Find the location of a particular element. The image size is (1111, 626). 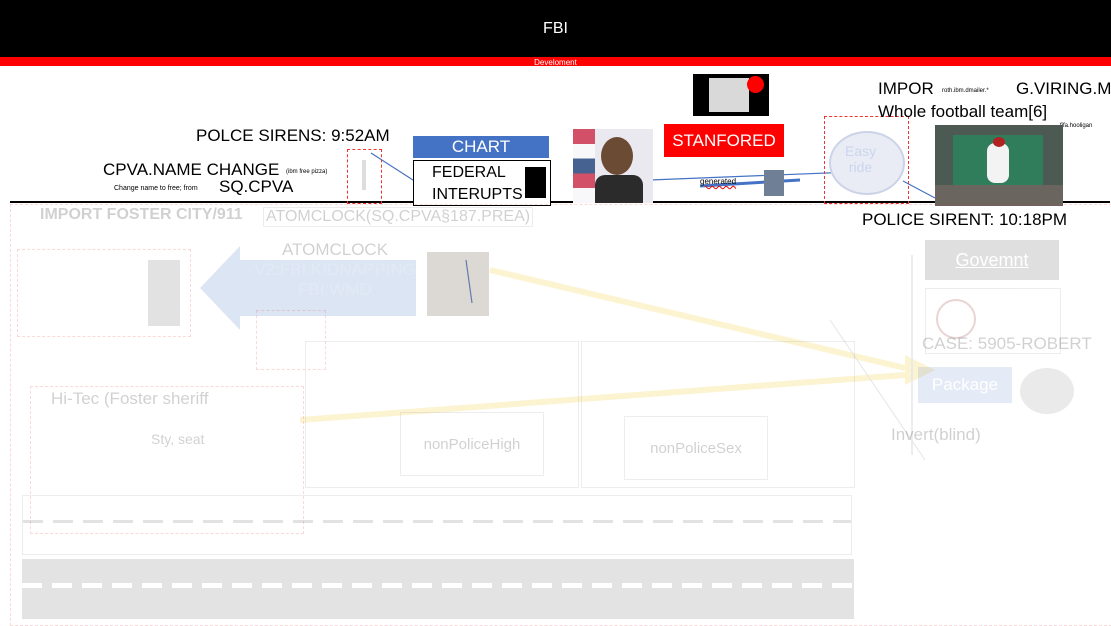

team-photo is located at coordinates (999, 165).